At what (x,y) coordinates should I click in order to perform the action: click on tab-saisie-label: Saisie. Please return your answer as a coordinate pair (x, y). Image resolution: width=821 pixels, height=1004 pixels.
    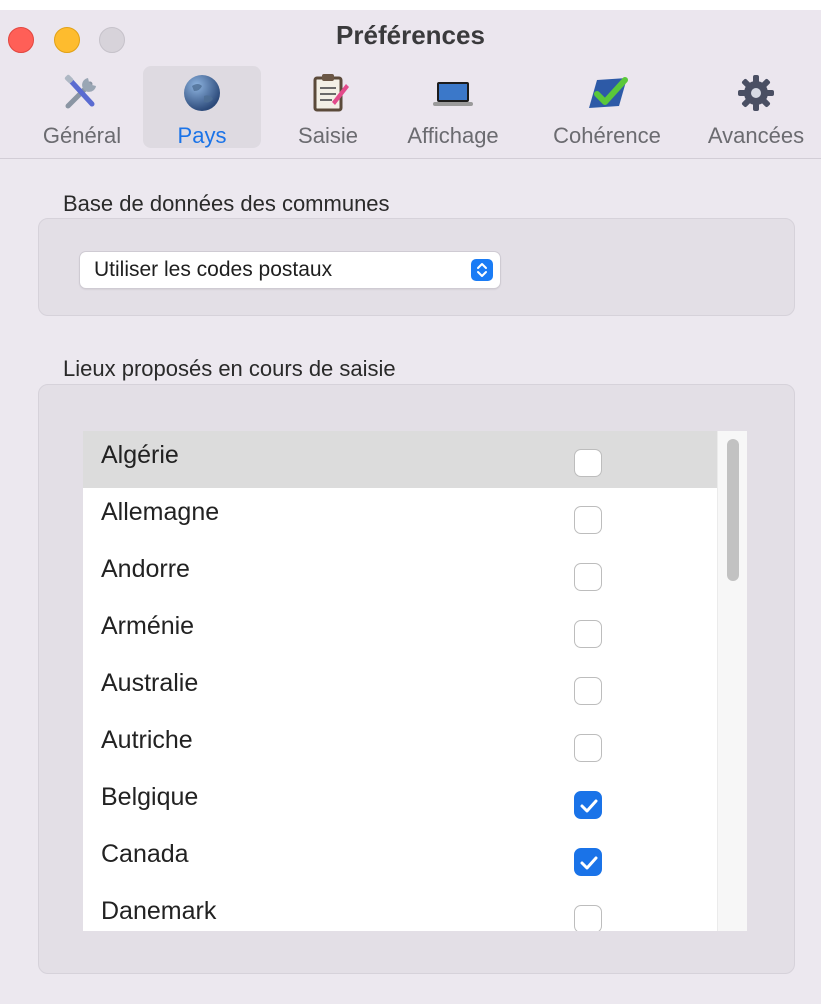
    Looking at the image, I should click on (328, 135).